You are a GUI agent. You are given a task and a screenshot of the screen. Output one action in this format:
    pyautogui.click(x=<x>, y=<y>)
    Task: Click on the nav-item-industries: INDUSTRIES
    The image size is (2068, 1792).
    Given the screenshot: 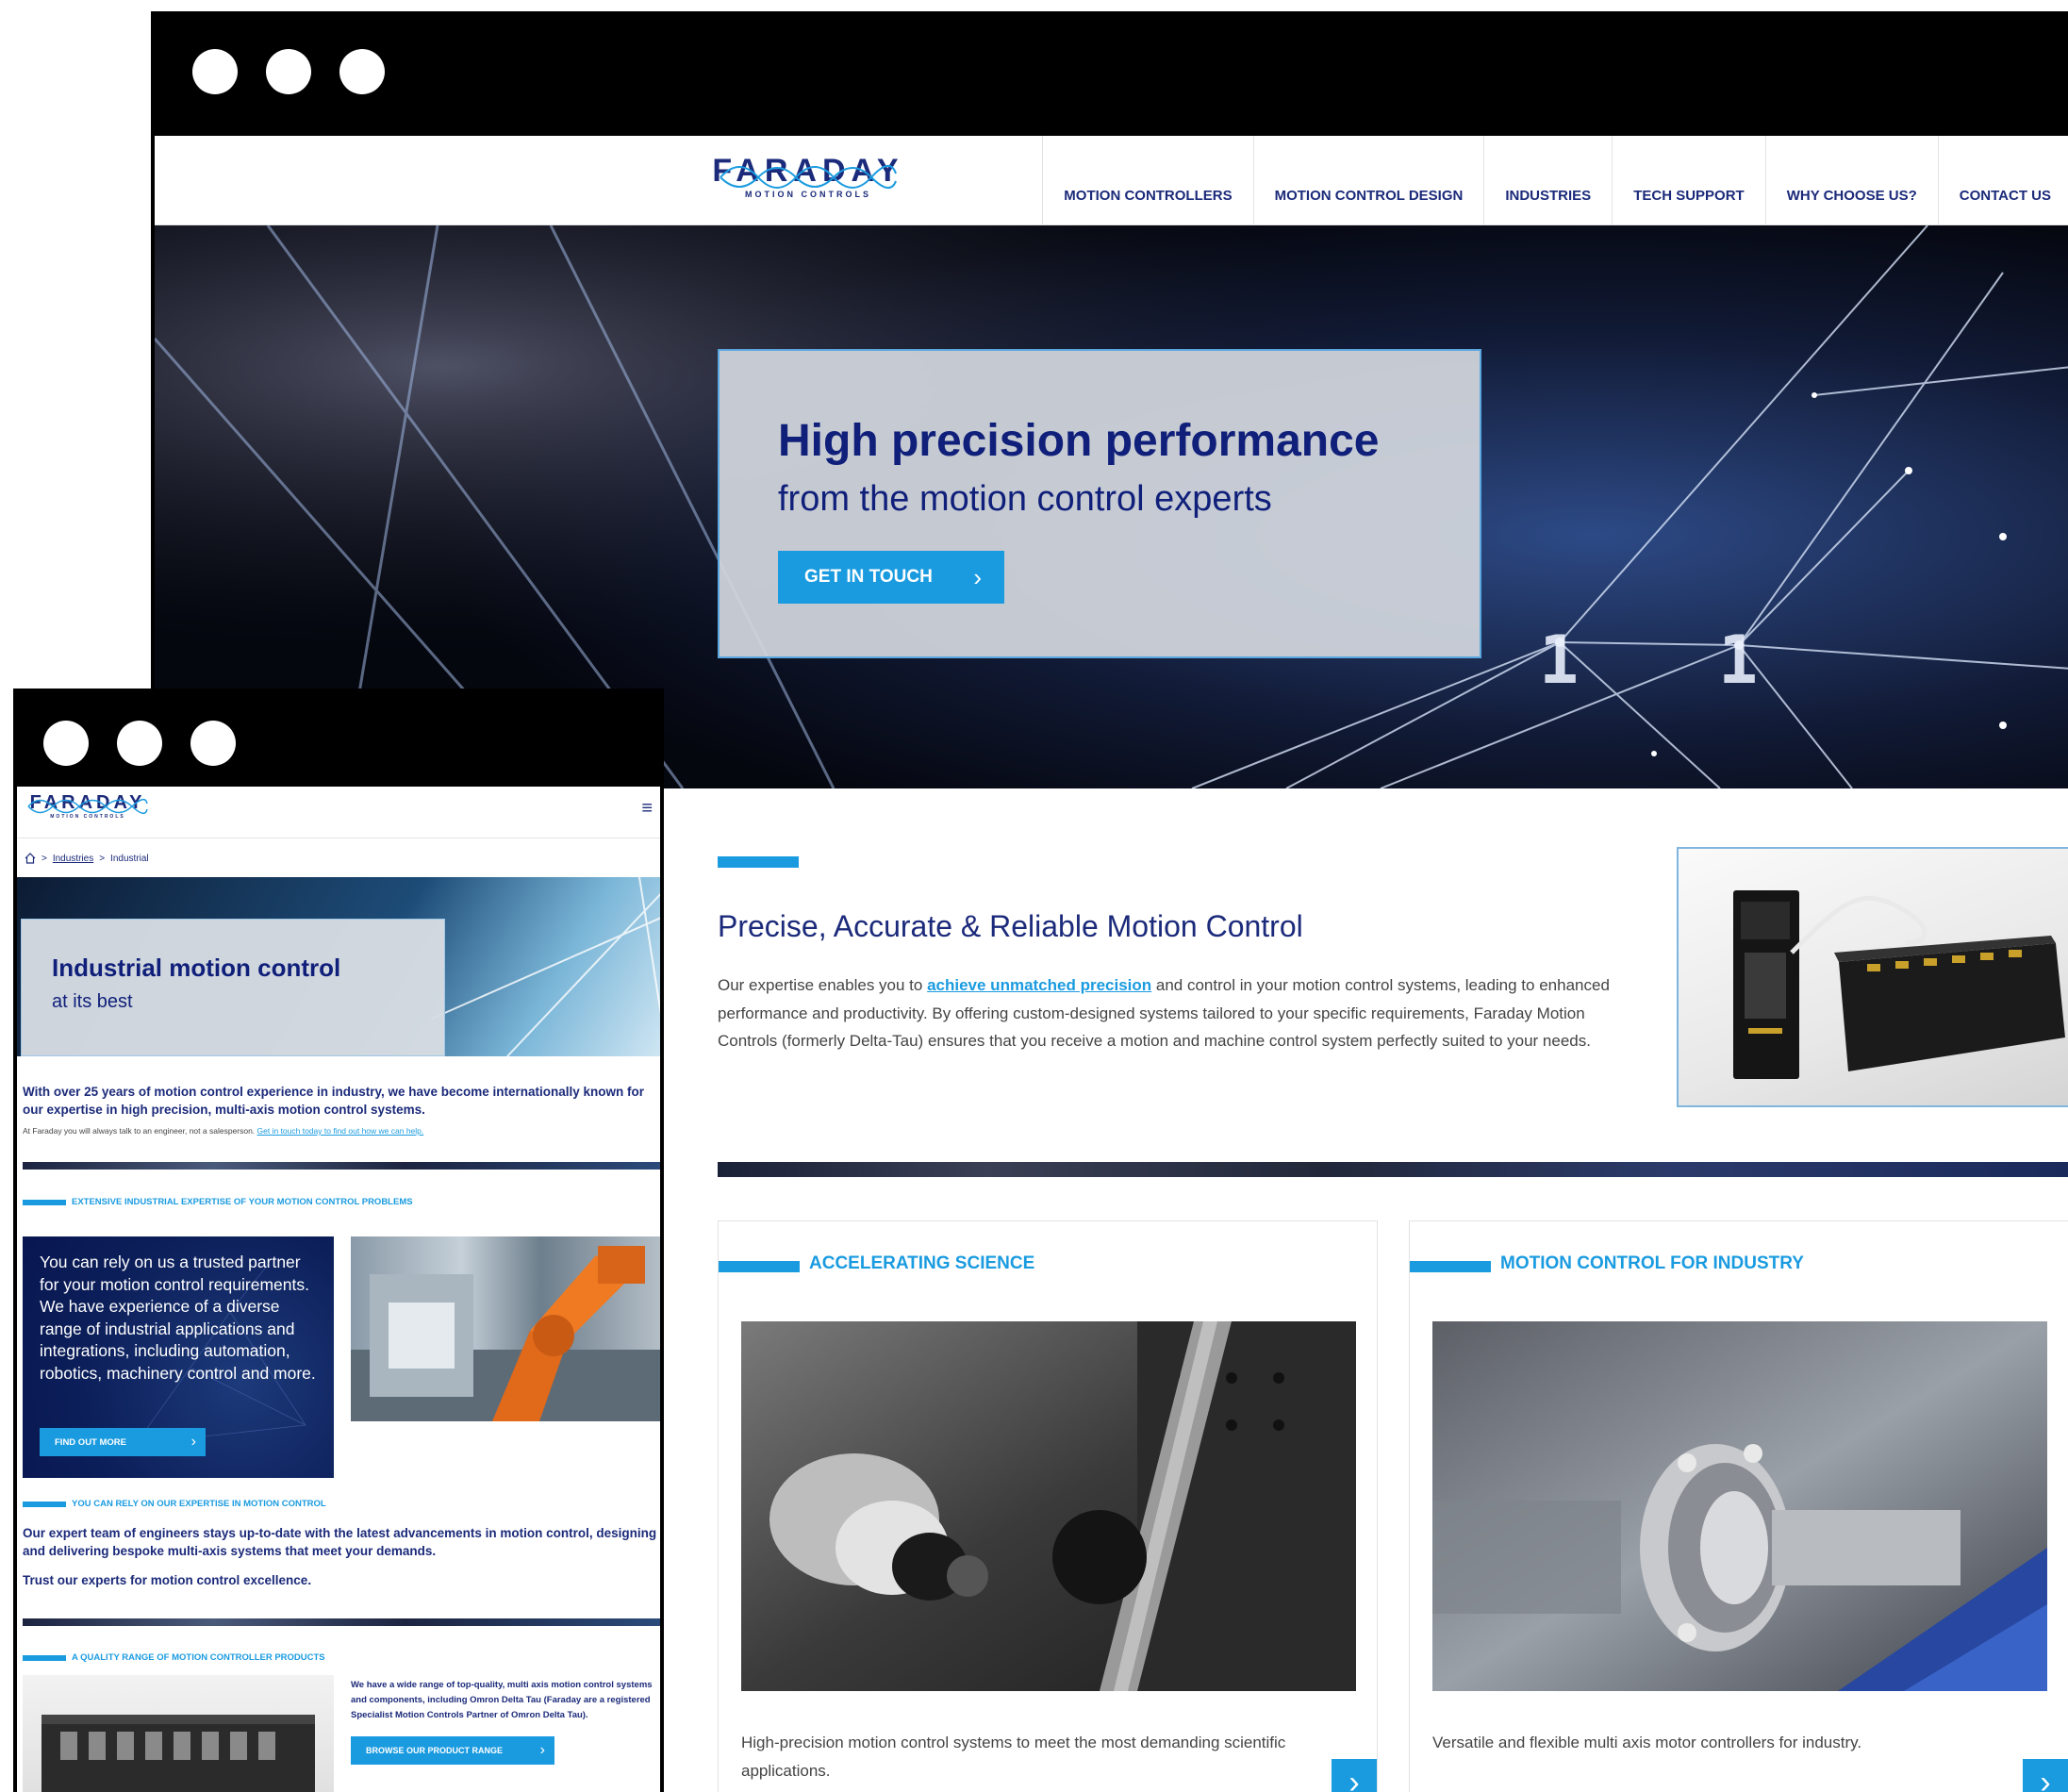 What is the action you would take?
    pyautogui.click(x=1548, y=180)
    